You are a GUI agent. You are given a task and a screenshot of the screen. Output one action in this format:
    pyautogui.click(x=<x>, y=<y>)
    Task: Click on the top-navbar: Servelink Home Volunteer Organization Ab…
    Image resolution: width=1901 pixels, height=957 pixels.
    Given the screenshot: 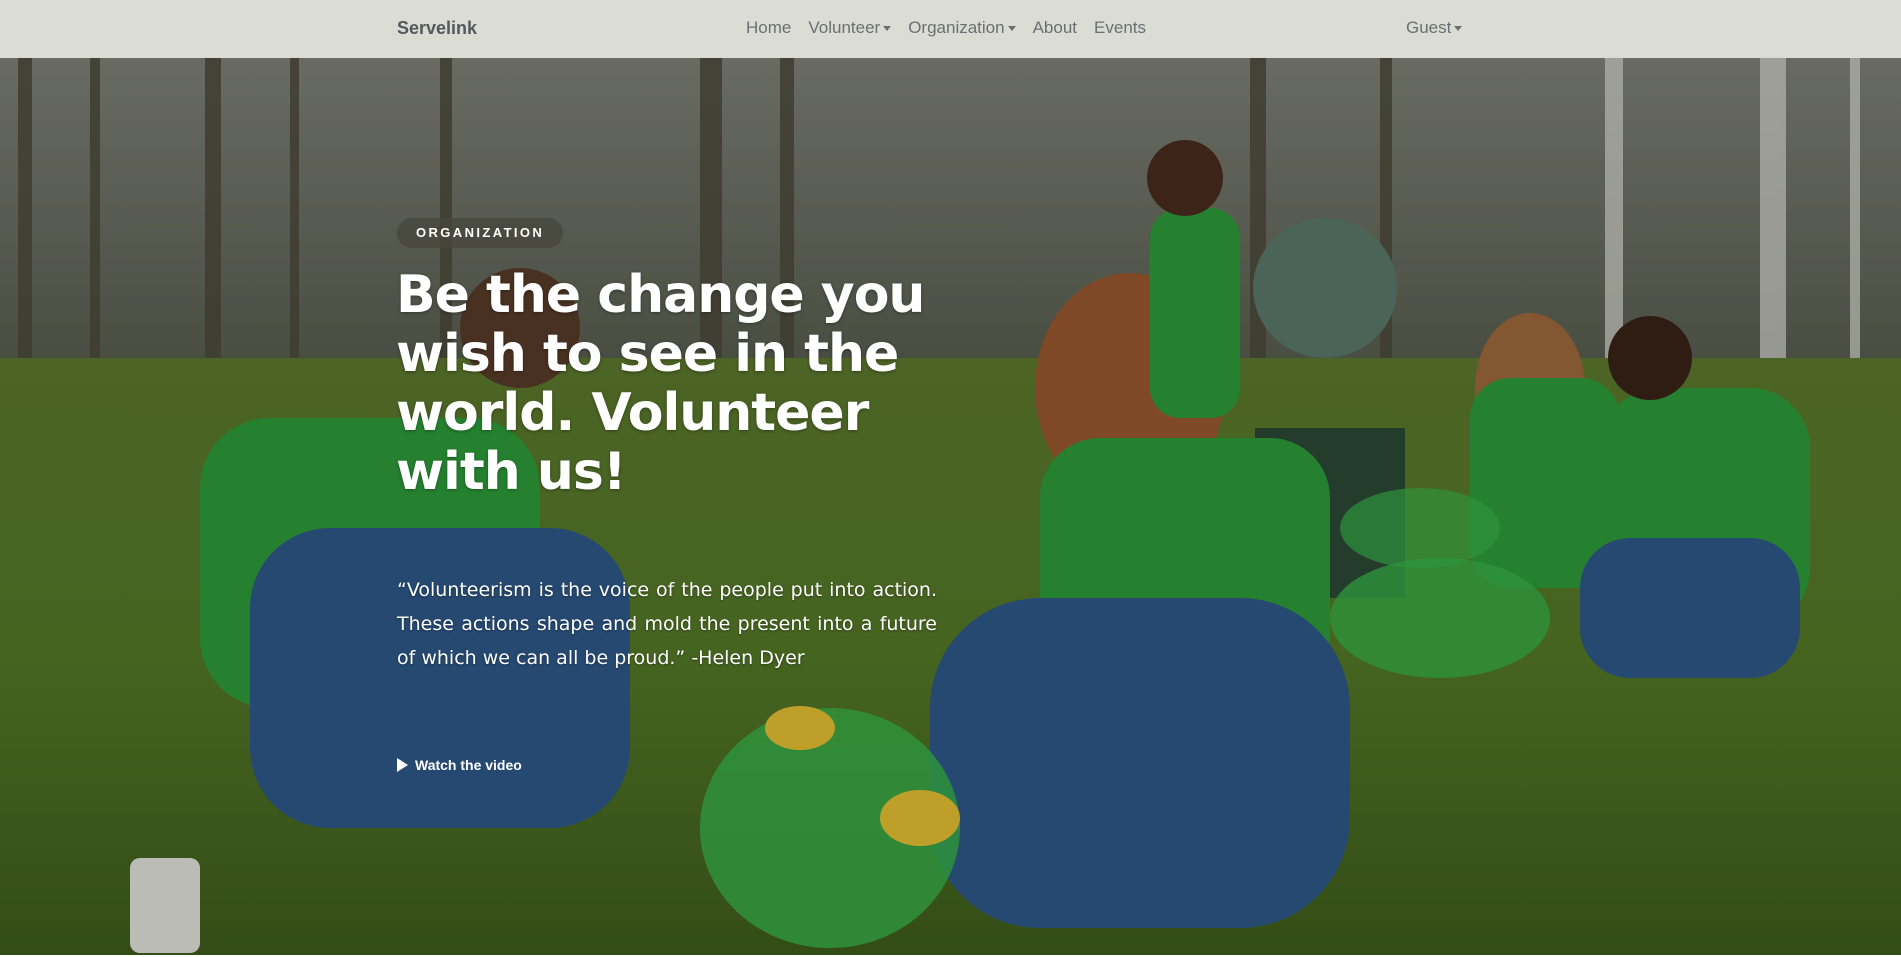 What is the action you would take?
    pyautogui.click(x=950, y=29)
    